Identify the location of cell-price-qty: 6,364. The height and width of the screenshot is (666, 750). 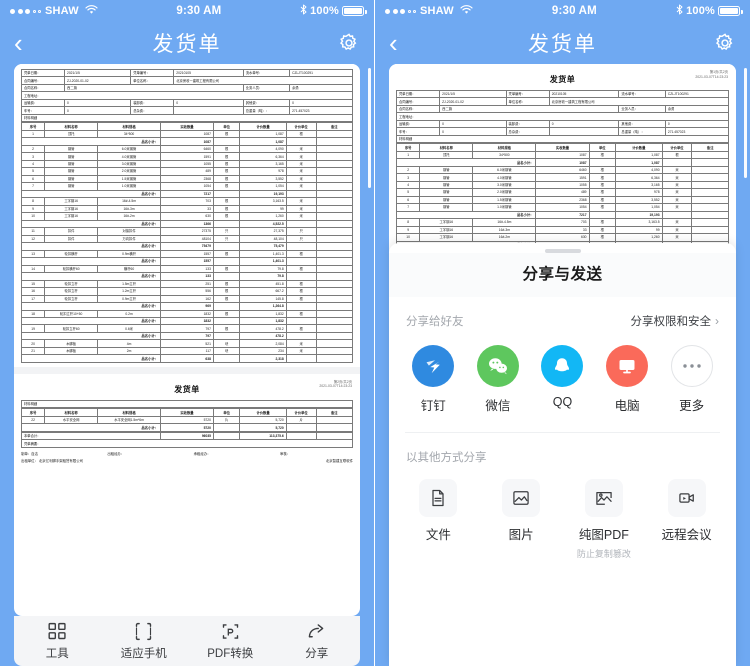
(639, 177).